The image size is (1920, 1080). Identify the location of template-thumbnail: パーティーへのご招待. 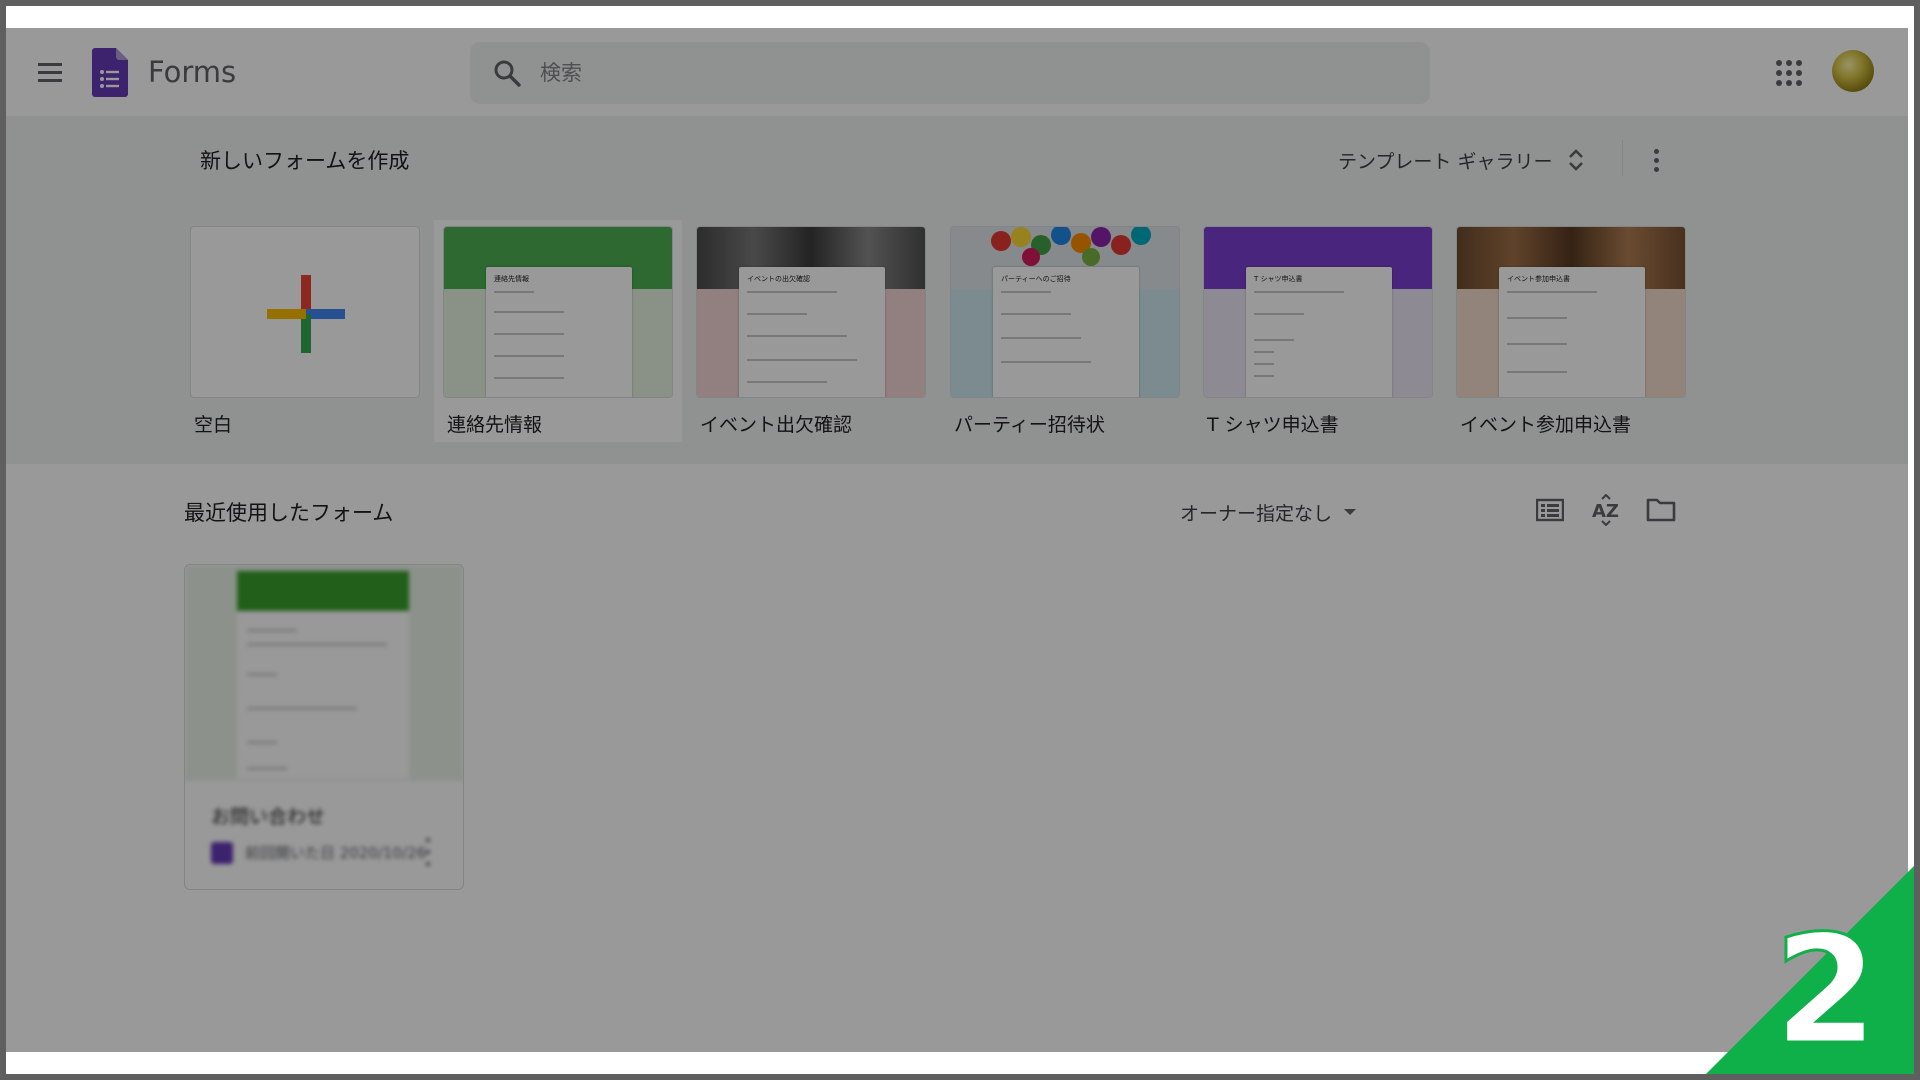
(1065, 312).